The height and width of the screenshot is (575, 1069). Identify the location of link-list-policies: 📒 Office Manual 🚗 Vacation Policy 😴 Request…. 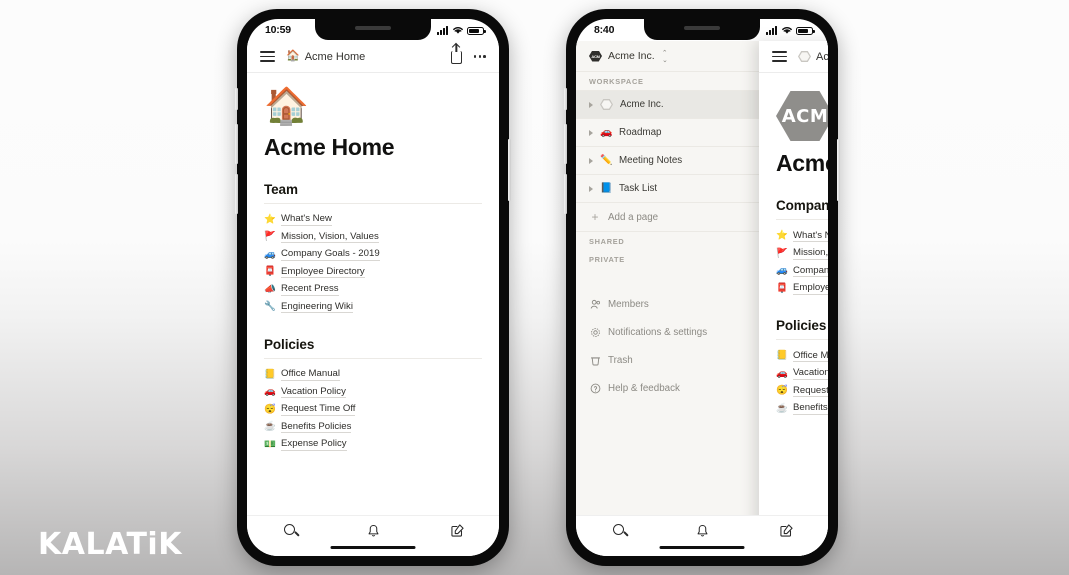
(802, 382).